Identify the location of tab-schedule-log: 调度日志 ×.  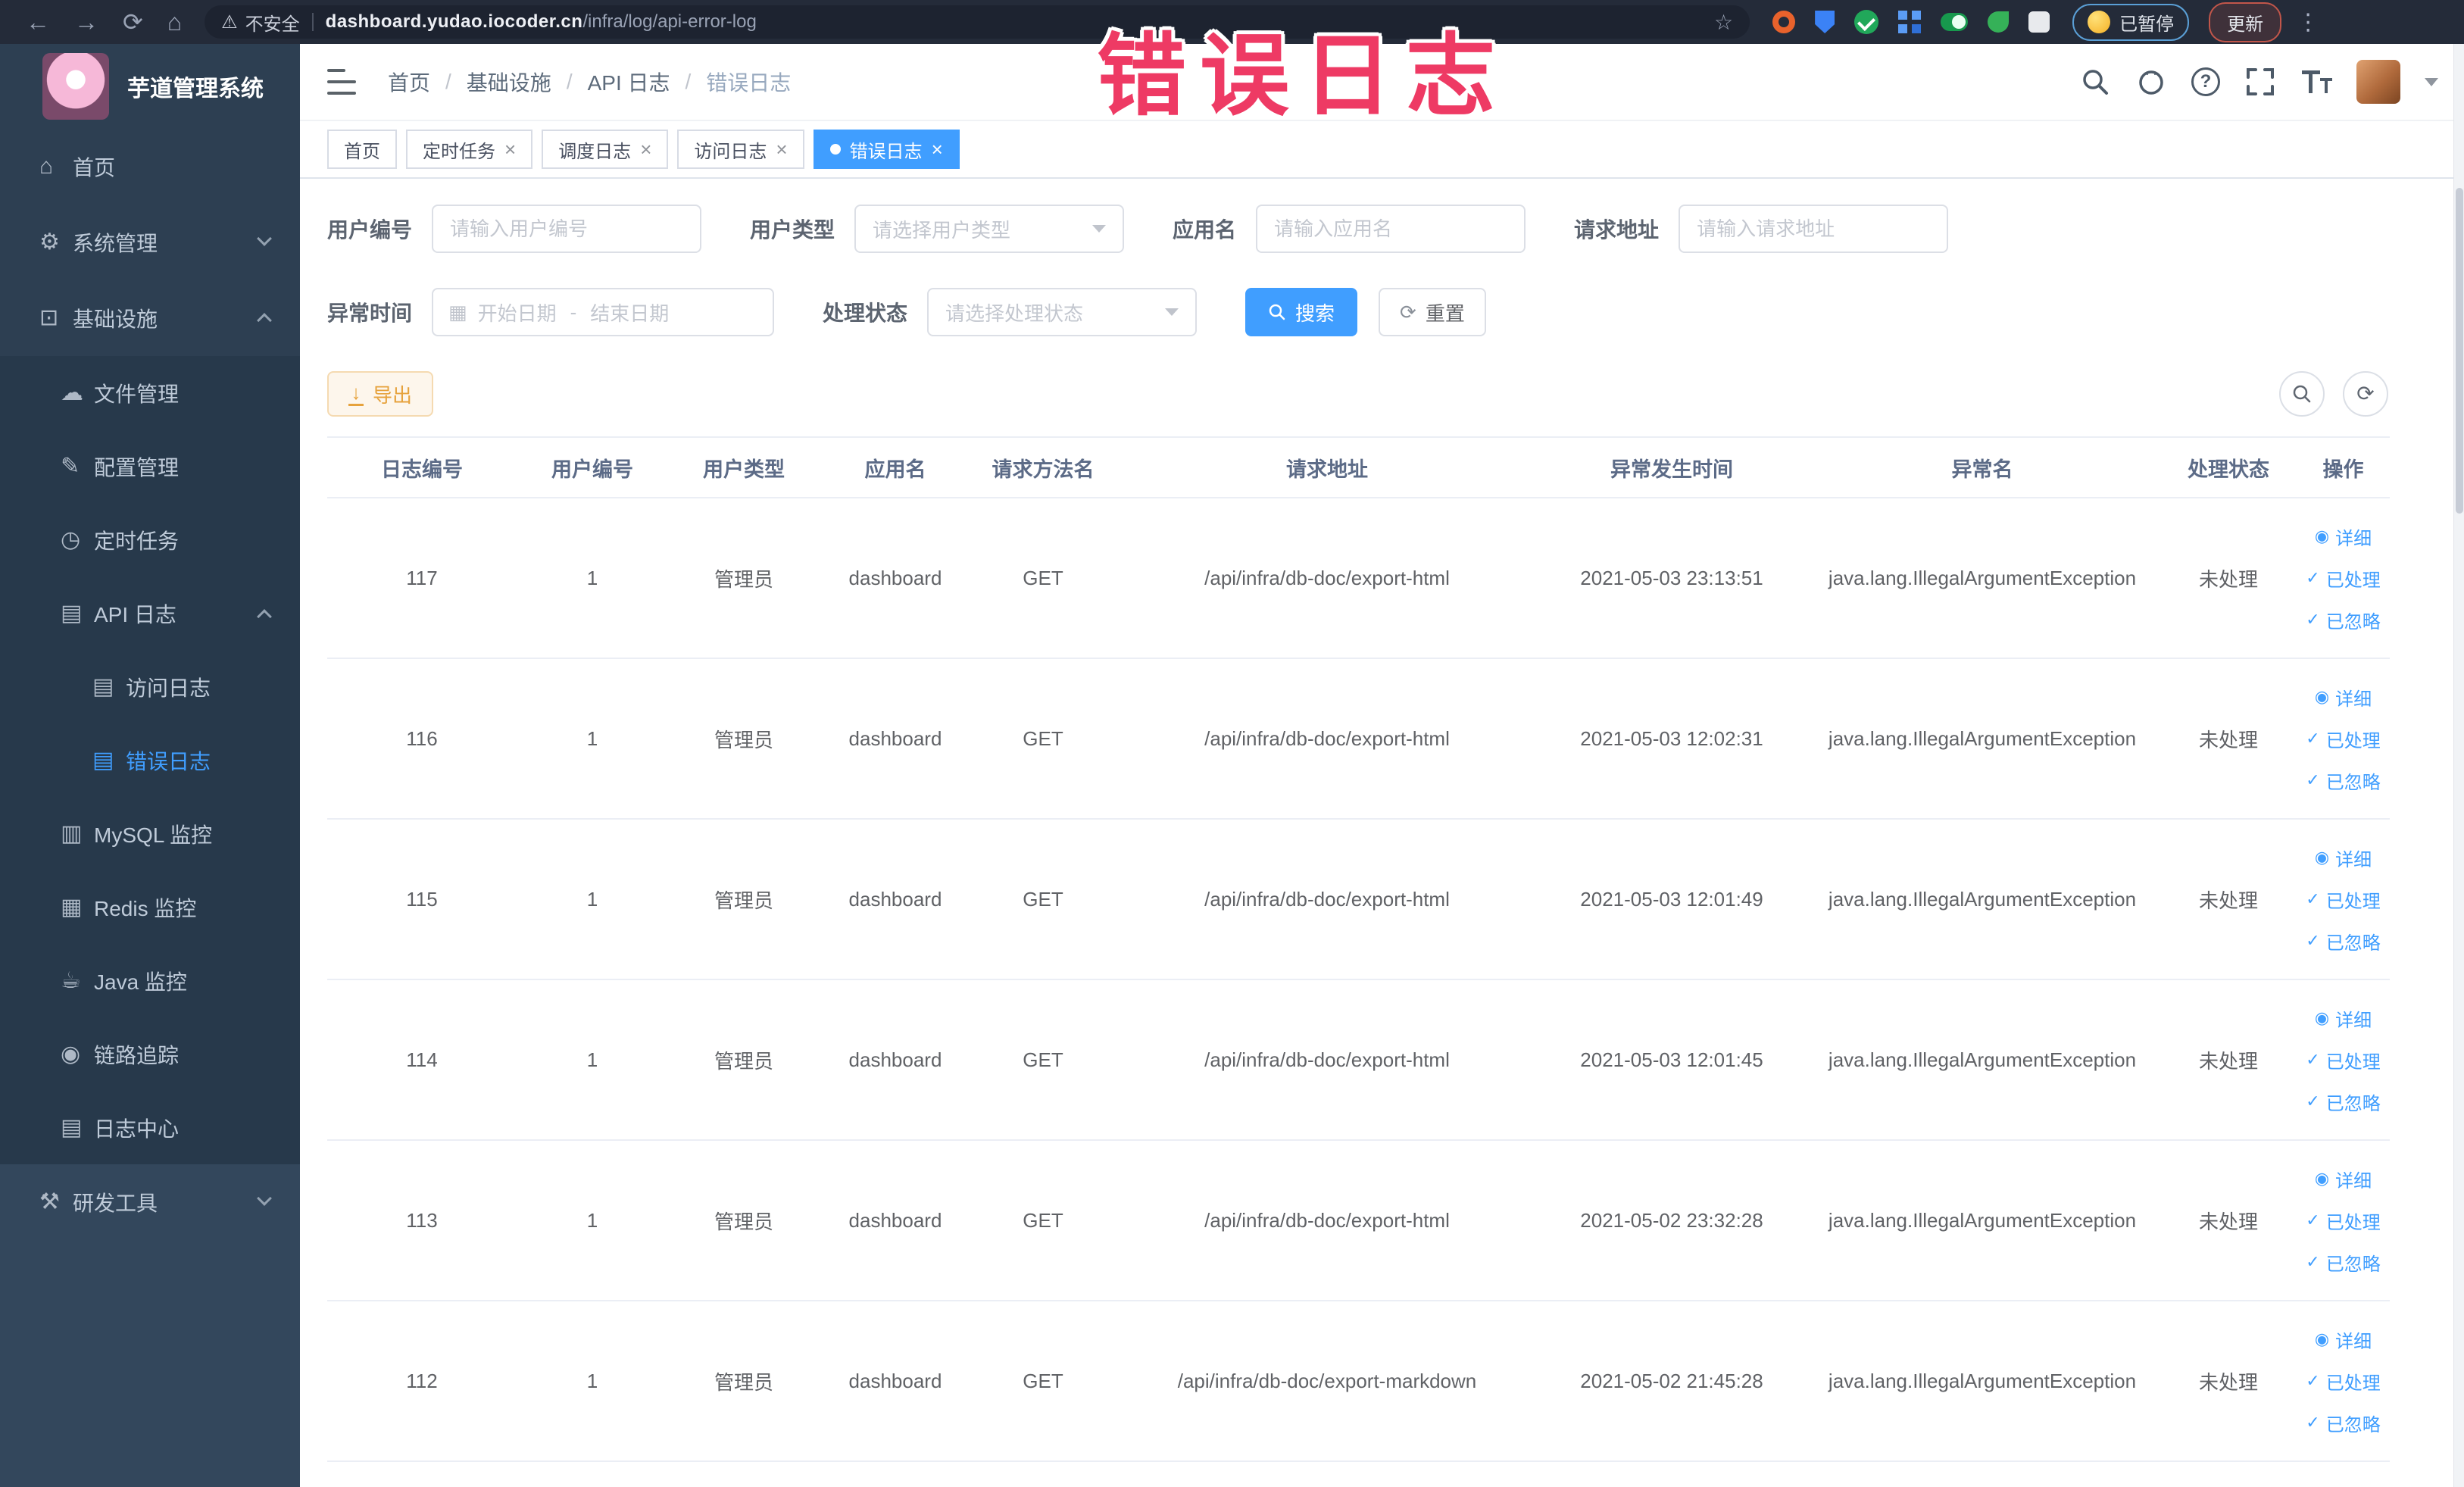
(605, 149).